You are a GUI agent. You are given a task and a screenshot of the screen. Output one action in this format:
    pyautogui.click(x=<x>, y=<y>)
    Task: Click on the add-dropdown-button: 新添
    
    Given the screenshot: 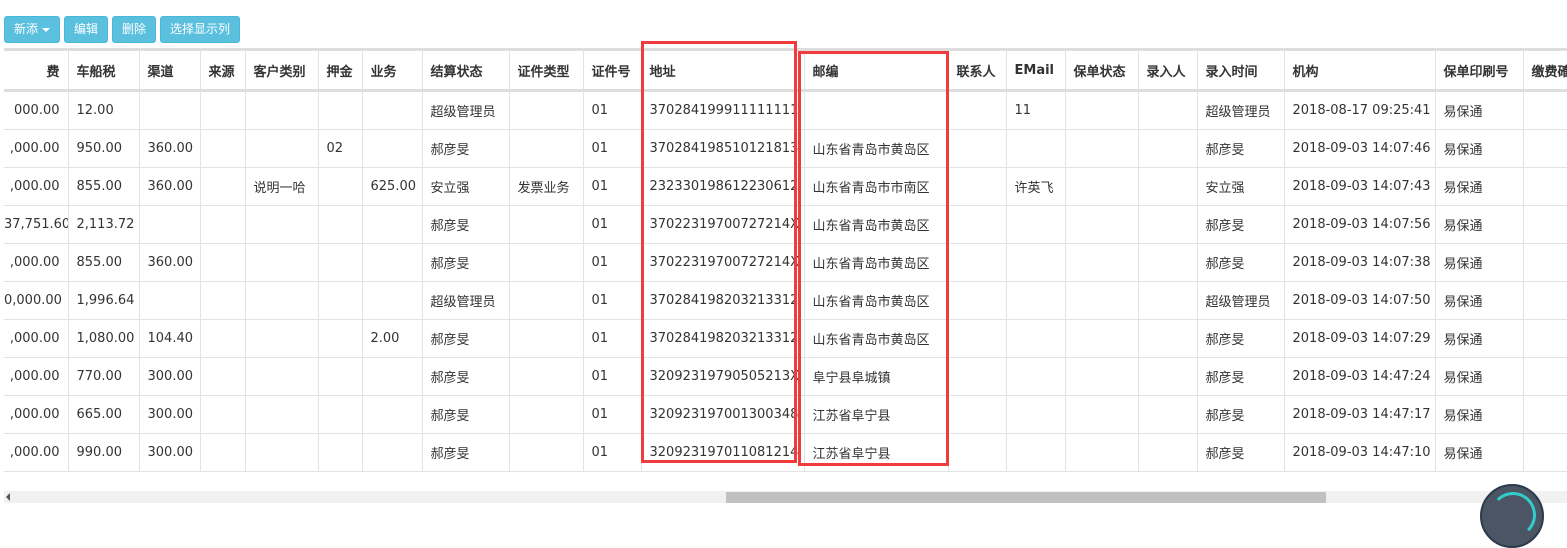 What is the action you would take?
    pyautogui.click(x=32, y=29)
    